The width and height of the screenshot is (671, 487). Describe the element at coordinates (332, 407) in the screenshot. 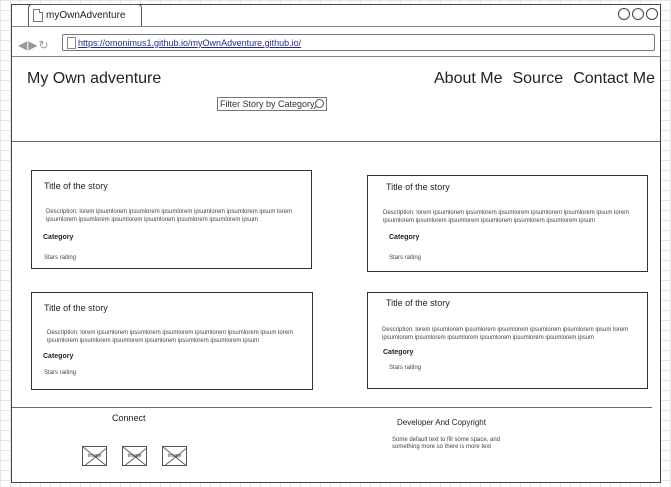

I see `footer-divider` at that location.